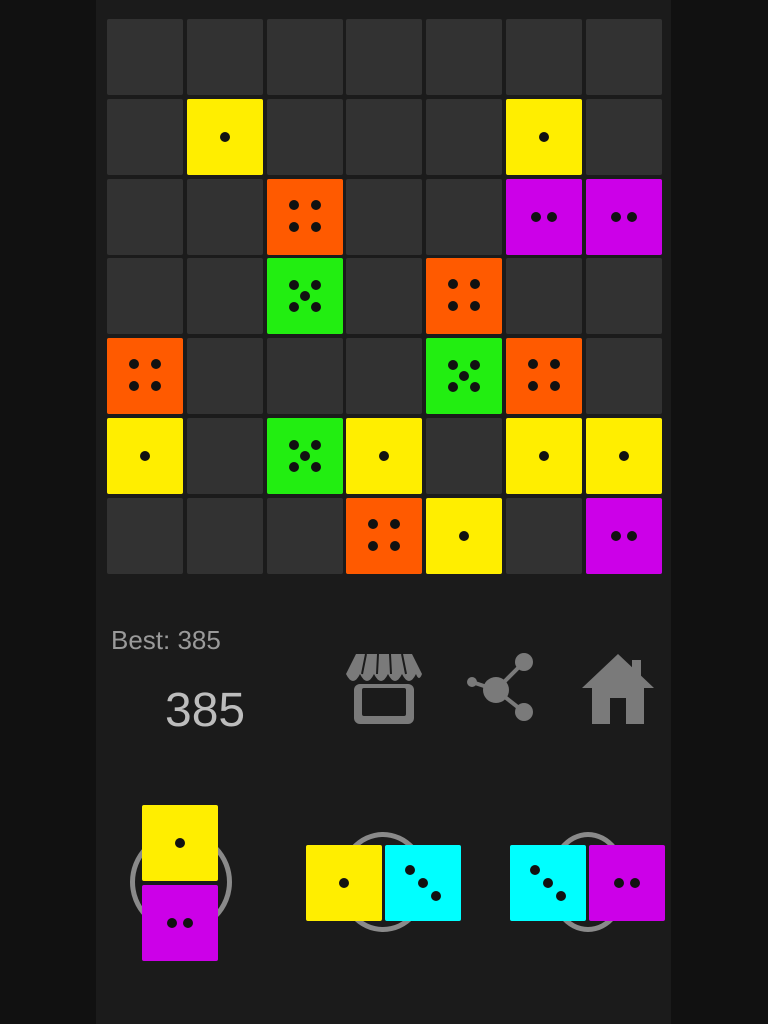  Describe the element at coordinates (166, 640) in the screenshot. I see `best-score-label: Best: 385` at that location.